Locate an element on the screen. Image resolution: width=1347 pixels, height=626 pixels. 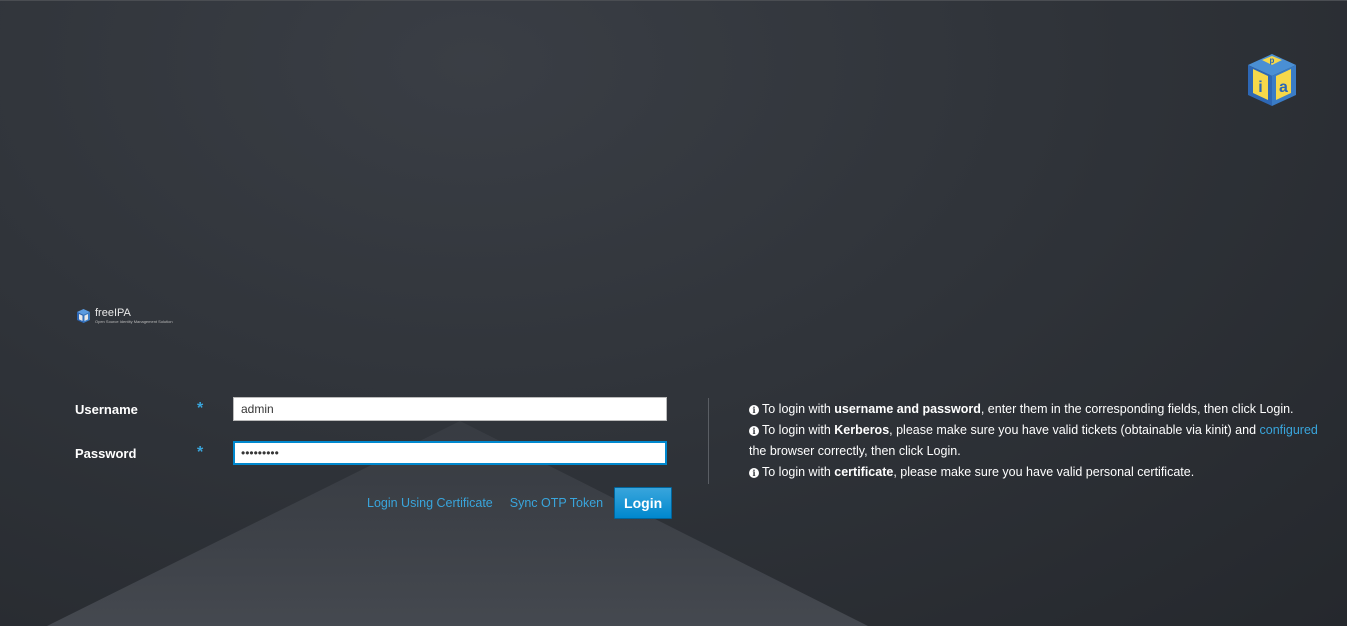
username-label: Username is located at coordinates (106, 409).